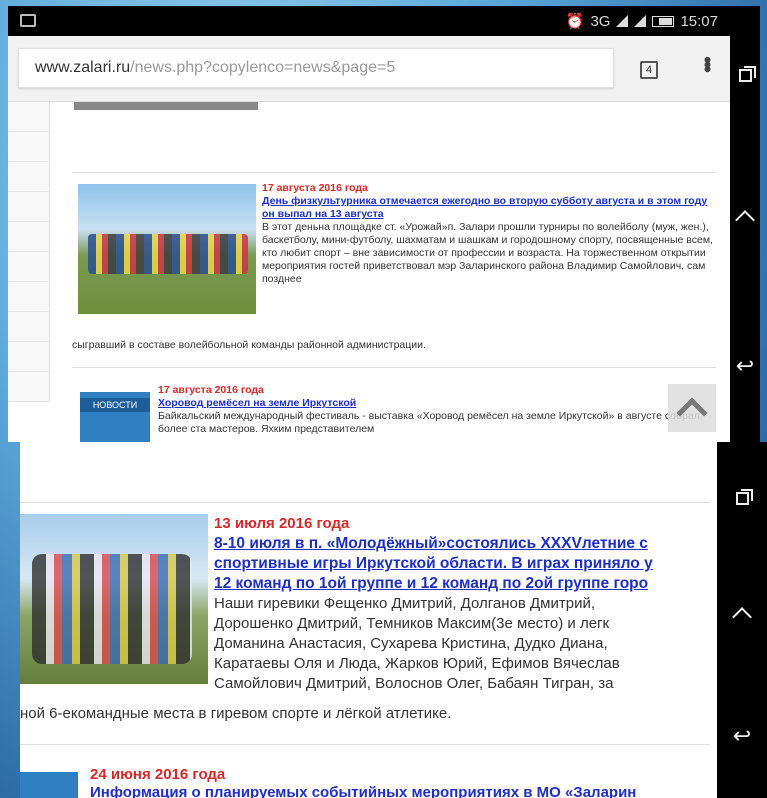 Image resolution: width=767 pixels, height=798 pixels. I want to click on signal-icon, so click(622, 21).